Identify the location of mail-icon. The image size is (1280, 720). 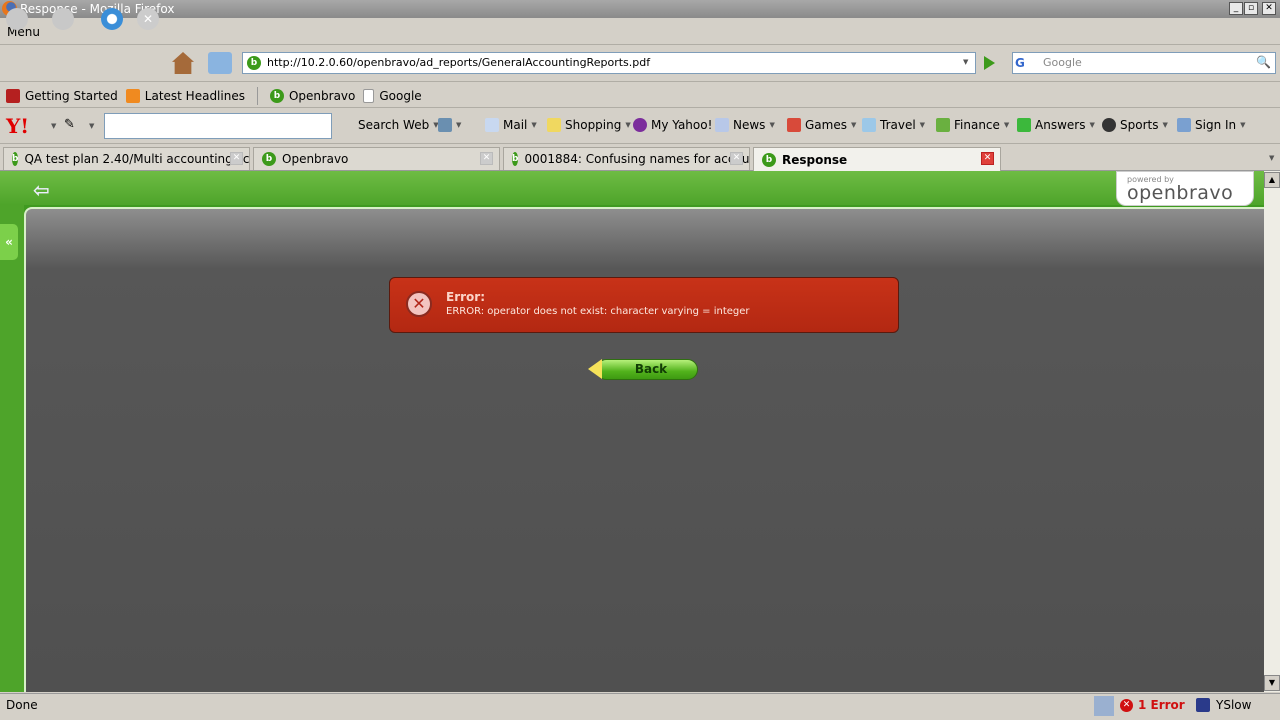
(492, 125).